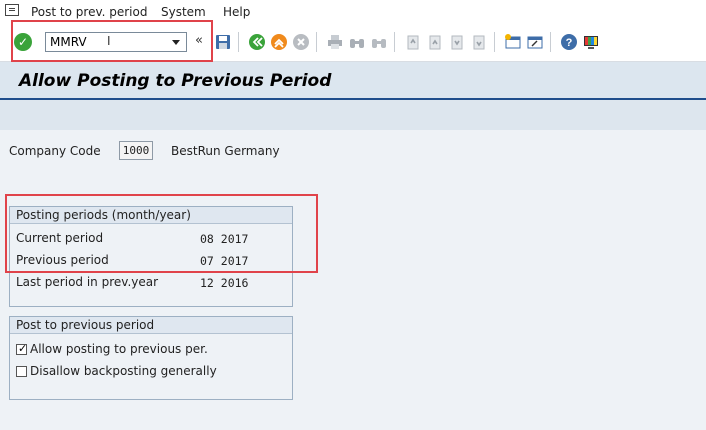 The width and height of the screenshot is (706, 430). What do you see at coordinates (119, 349) in the screenshot?
I see `allow-posting-label: Allow posting to previous per.` at bounding box center [119, 349].